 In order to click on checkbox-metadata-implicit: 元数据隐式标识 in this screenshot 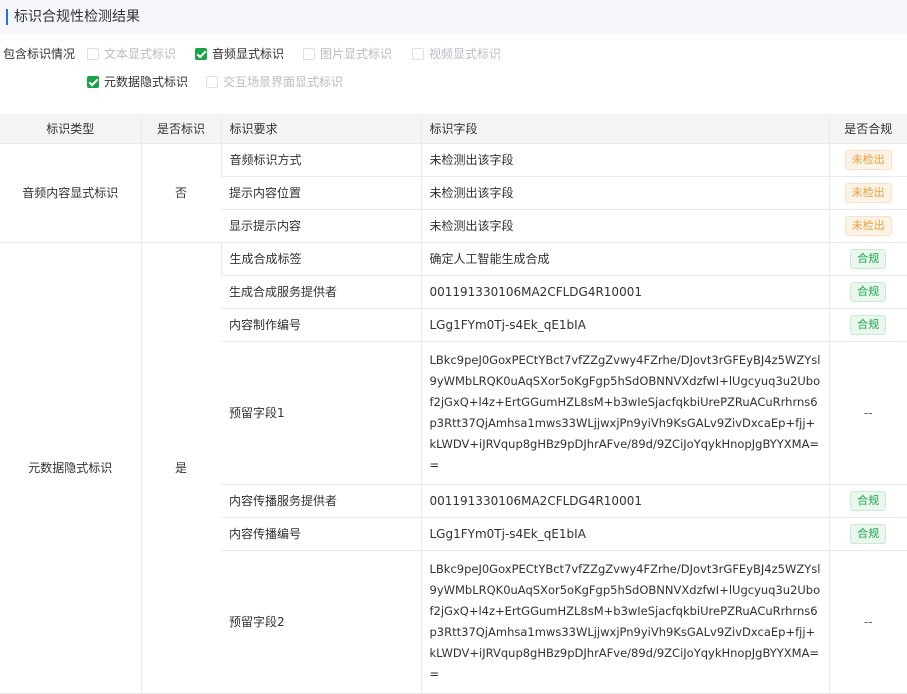, I will do `click(137, 82)`.